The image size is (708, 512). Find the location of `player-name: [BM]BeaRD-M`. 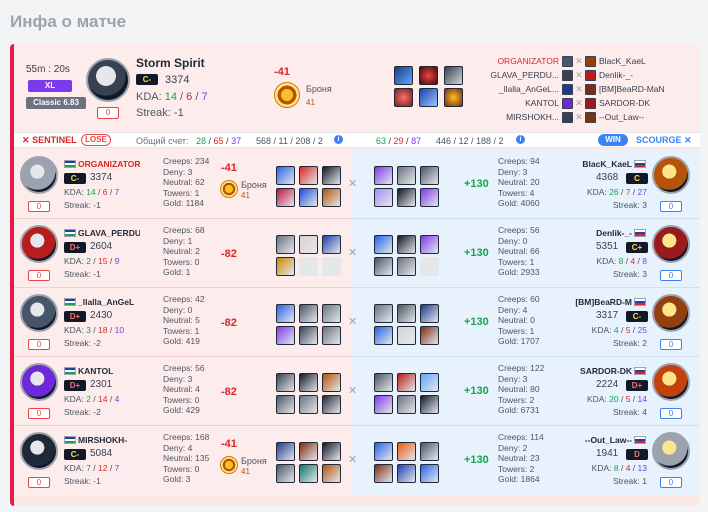

player-name: [BM]BeaRD-M is located at coordinates (596, 302).